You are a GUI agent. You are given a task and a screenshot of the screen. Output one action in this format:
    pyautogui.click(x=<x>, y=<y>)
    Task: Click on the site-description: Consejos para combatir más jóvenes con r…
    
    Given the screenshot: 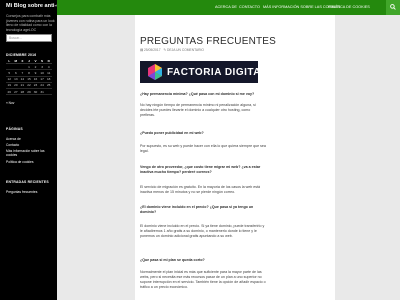 What is the action you would take?
    pyautogui.click(x=30, y=23)
    